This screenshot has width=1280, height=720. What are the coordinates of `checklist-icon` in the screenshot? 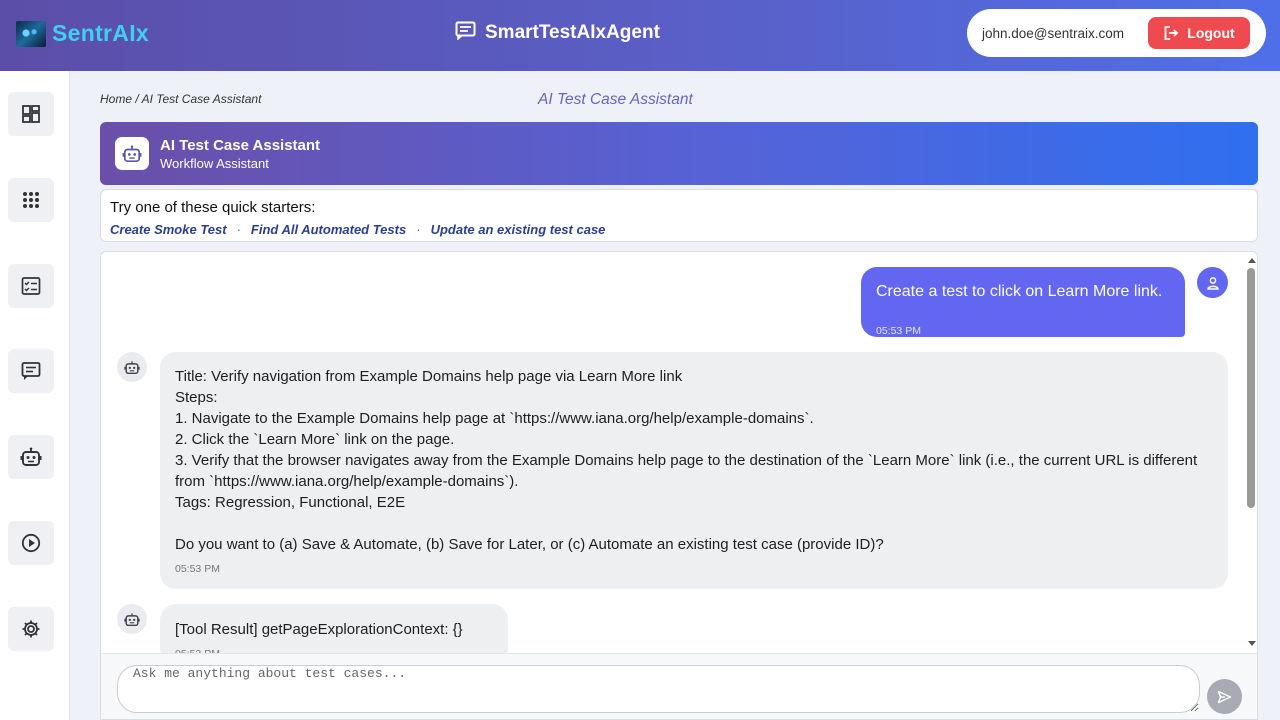 It's located at (31, 286).